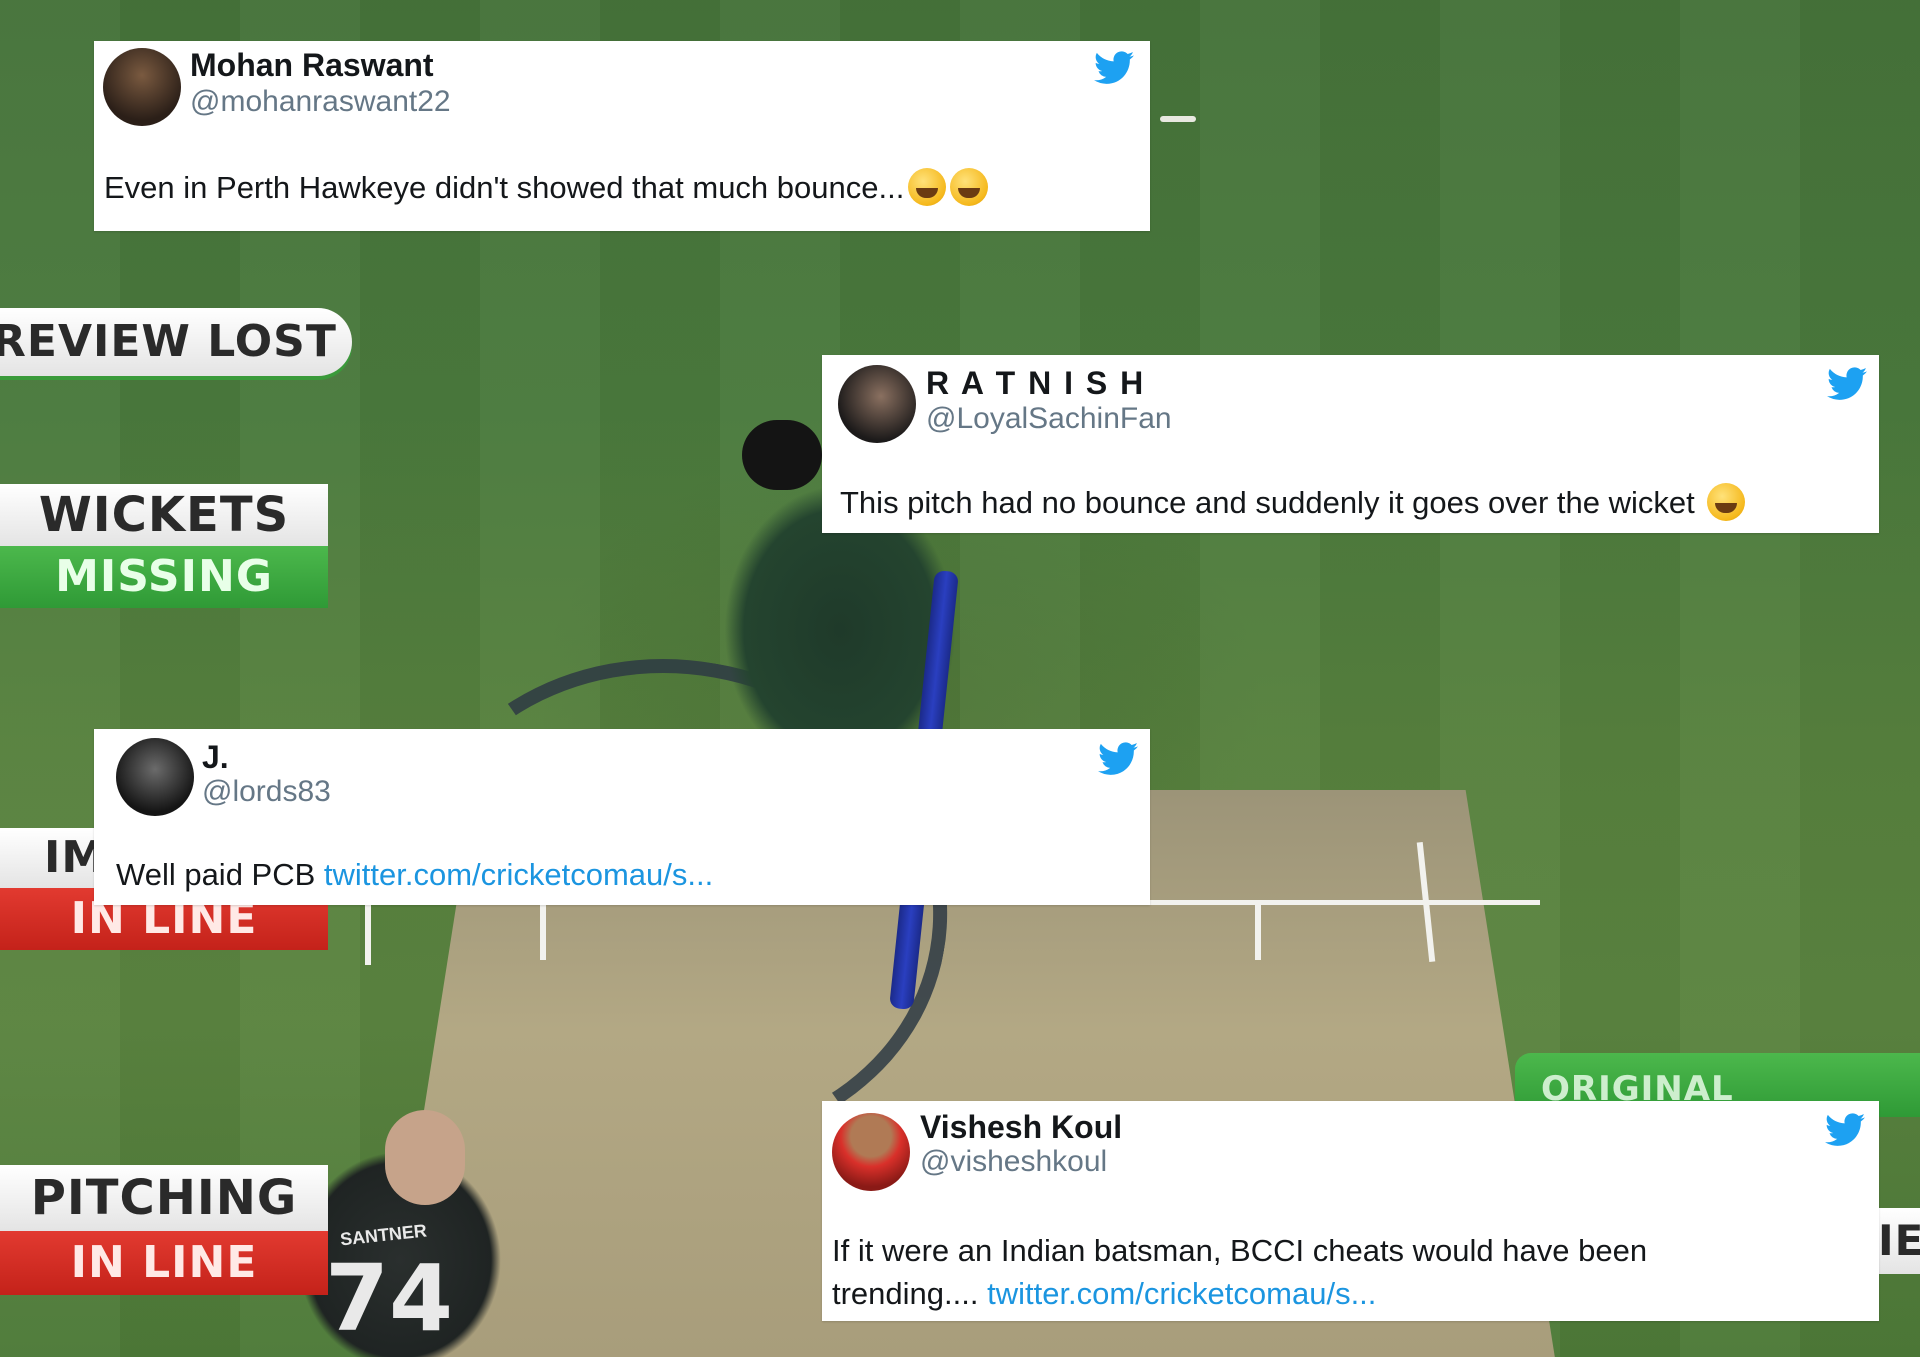 This screenshot has height=1357, width=1920. What do you see at coordinates (312, 65) in the screenshot?
I see `tweet-author-name: Mohan Raswant` at bounding box center [312, 65].